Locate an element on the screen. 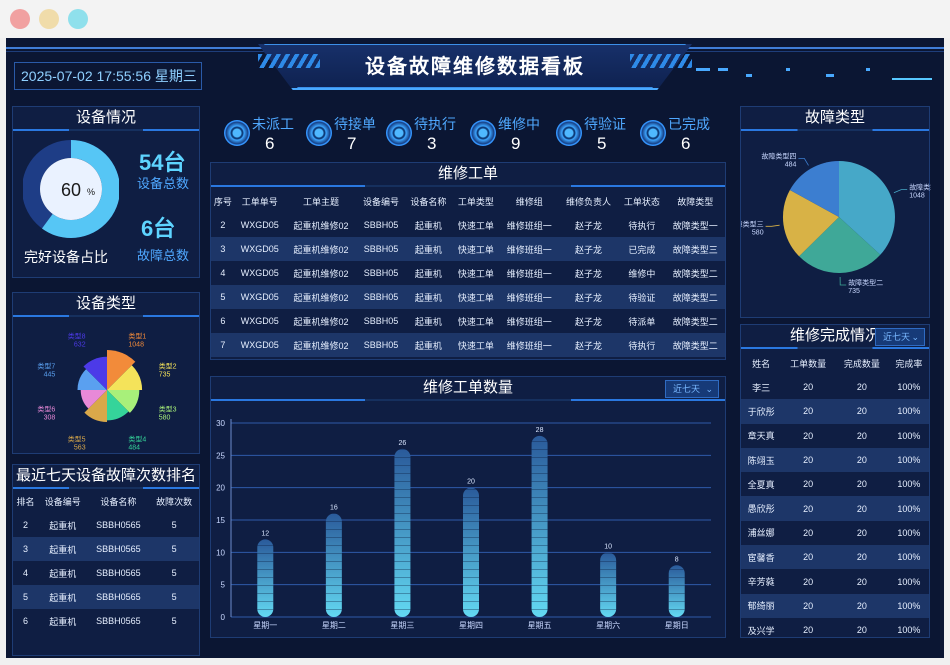 This screenshot has width=950, height=665. status-label: 未派工 is located at coordinates (273, 124).